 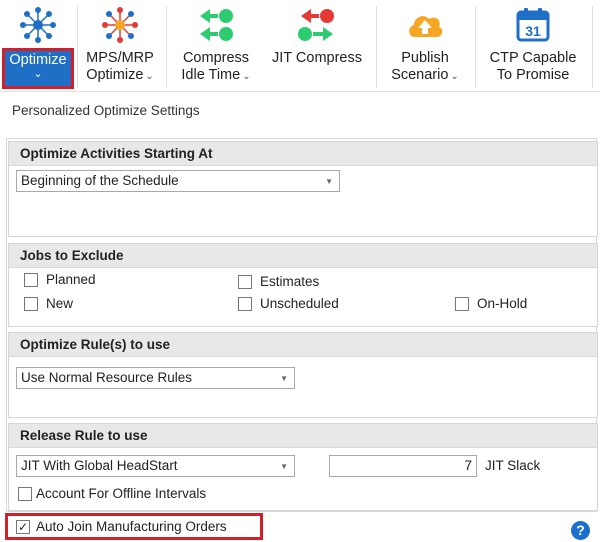 I want to click on calendar-day: 31, so click(x=533, y=31).